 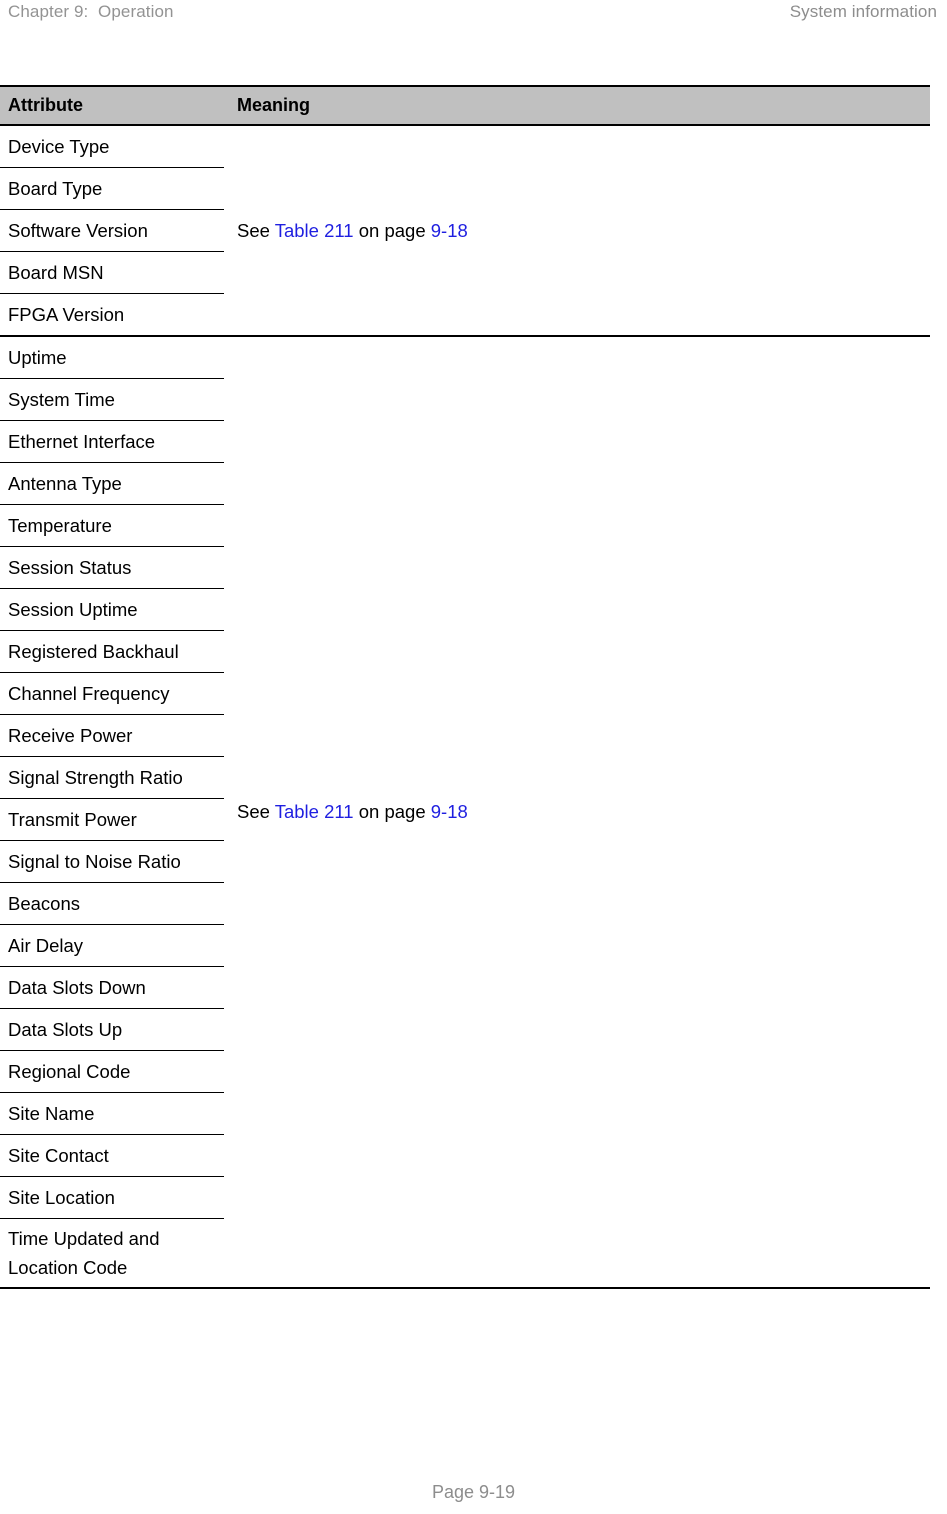 What do you see at coordinates (112, 1113) in the screenshot?
I see `attribute-label: Site Name` at bounding box center [112, 1113].